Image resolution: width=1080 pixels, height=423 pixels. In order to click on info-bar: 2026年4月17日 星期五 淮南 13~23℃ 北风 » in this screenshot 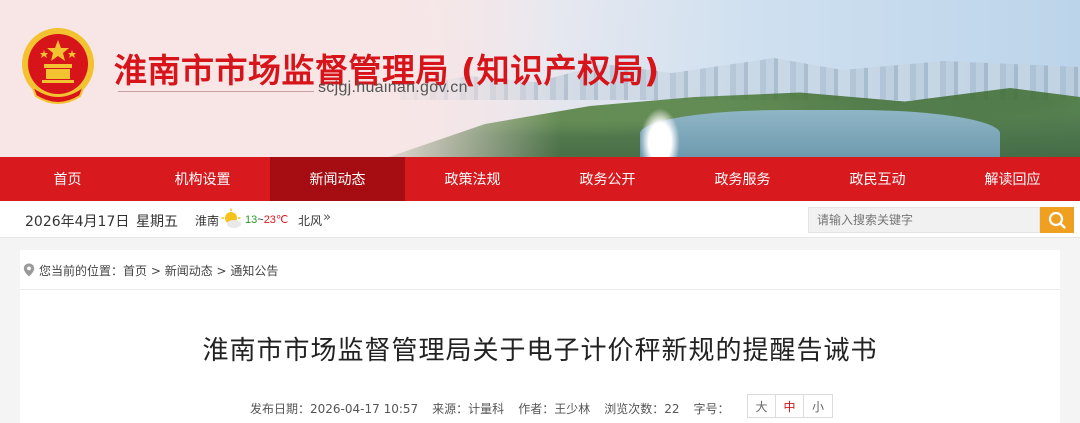, I will do `click(540, 219)`.